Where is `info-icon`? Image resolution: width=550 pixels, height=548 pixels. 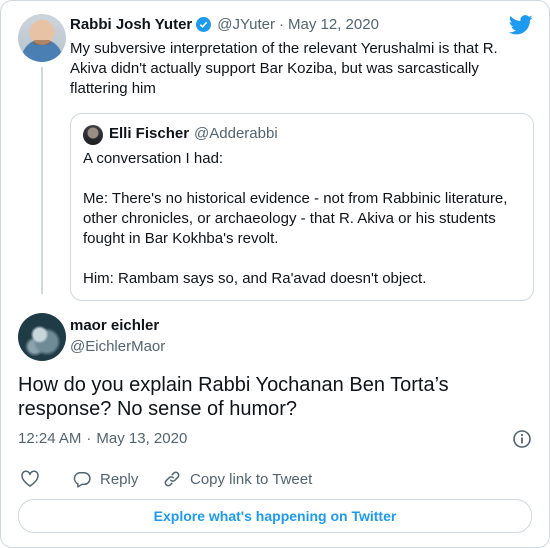
info-icon is located at coordinates (522, 439).